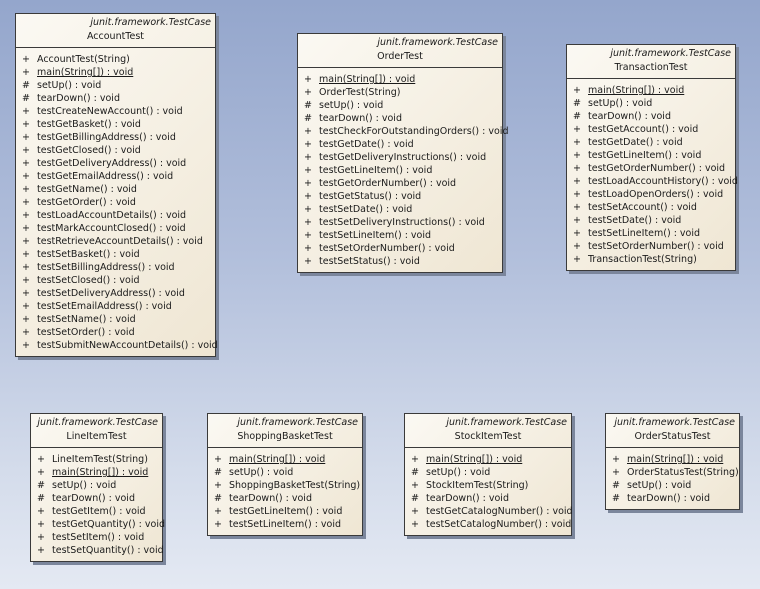  Describe the element at coordinates (115, 111) in the screenshot. I see `operation-row: + testCreateNewAccount() : void` at that location.